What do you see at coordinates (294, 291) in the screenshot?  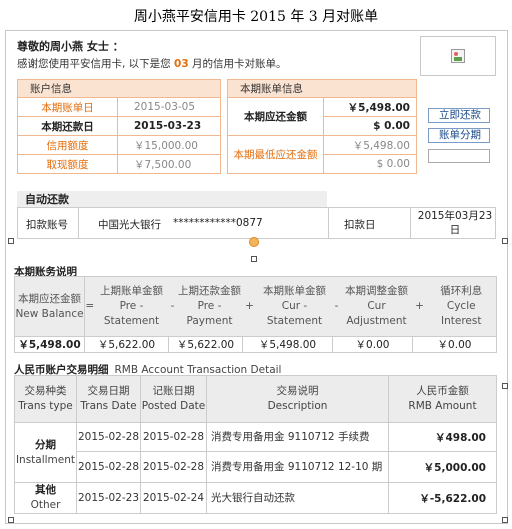 I see `col-cn: 本期账单金额` at bounding box center [294, 291].